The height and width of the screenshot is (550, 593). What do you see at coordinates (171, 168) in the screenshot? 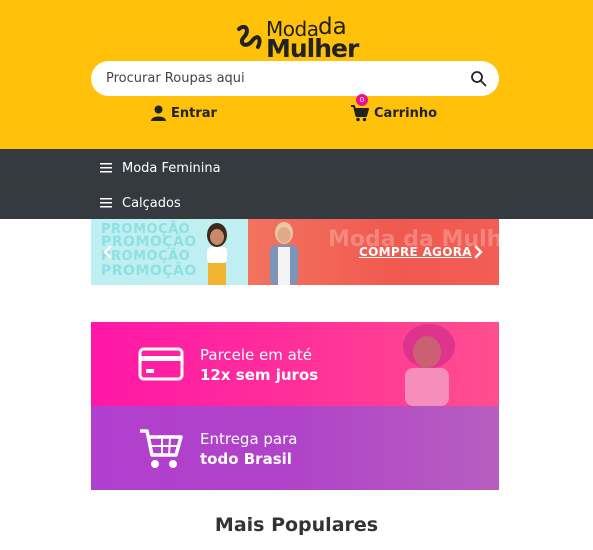
I see `nav-item-label: Moda Feminina` at bounding box center [171, 168].